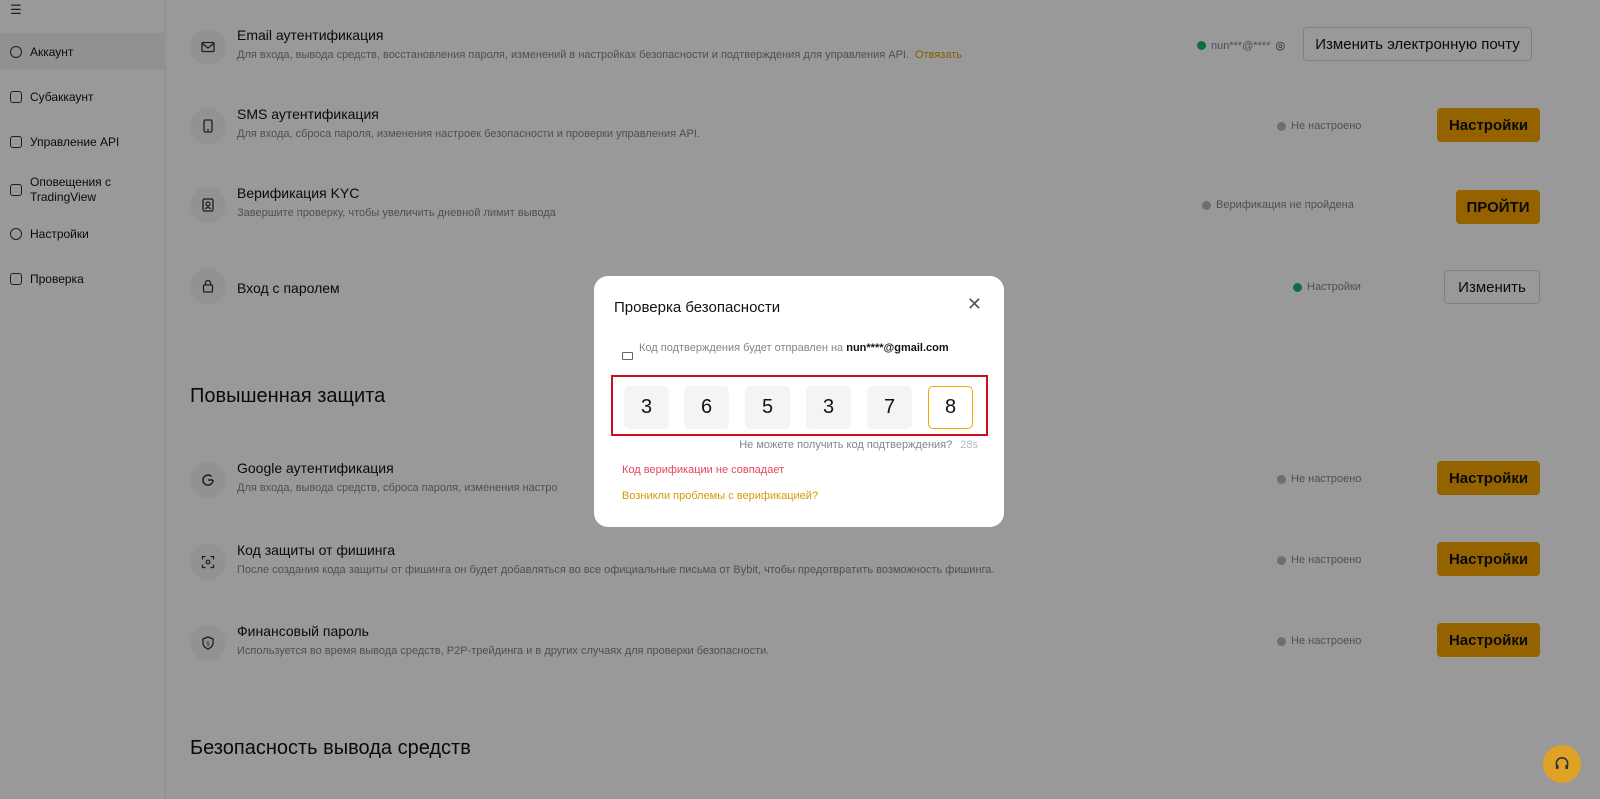 This screenshot has width=1600, height=799. What do you see at coordinates (703, 470) in the screenshot?
I see `code-mismatch-error: Код верификации не совпадает` at bounding box center [703, 470].